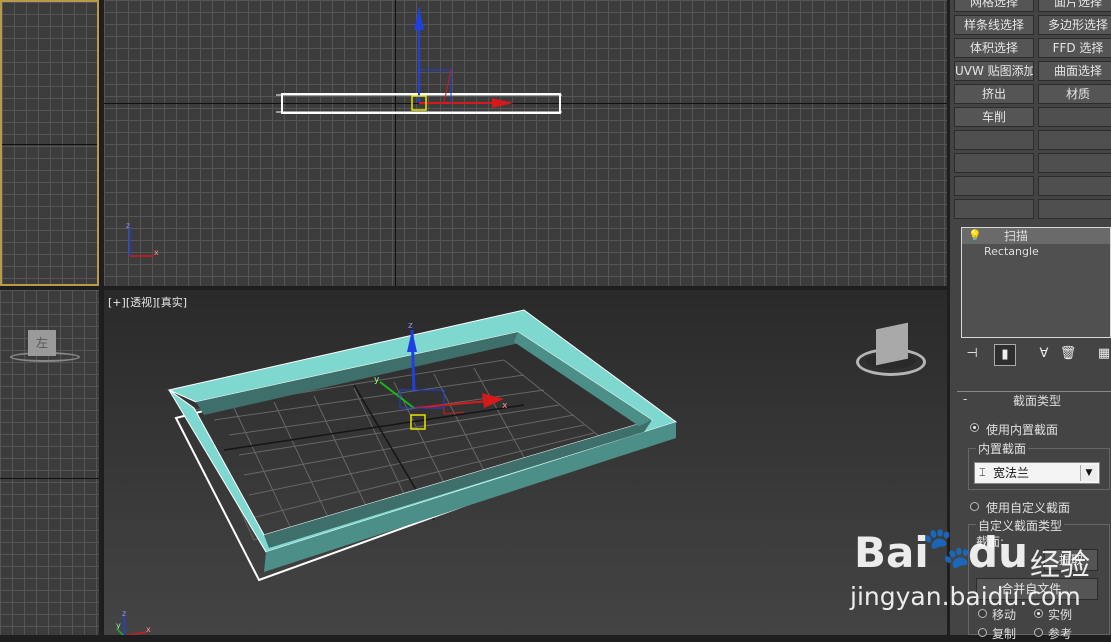 This screenshot has height=642, width=1111. I want to click on modifier-button-1-1: 多边形选择, so click(1074, 25).